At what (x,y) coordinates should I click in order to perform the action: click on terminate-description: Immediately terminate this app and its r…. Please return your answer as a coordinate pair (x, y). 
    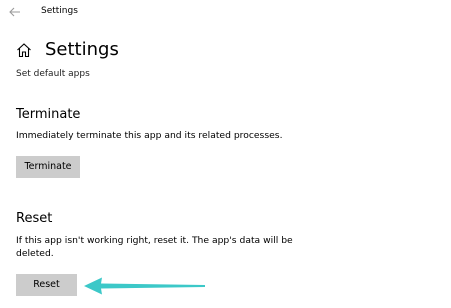
    Looking at the image, I should click on (149, 135).